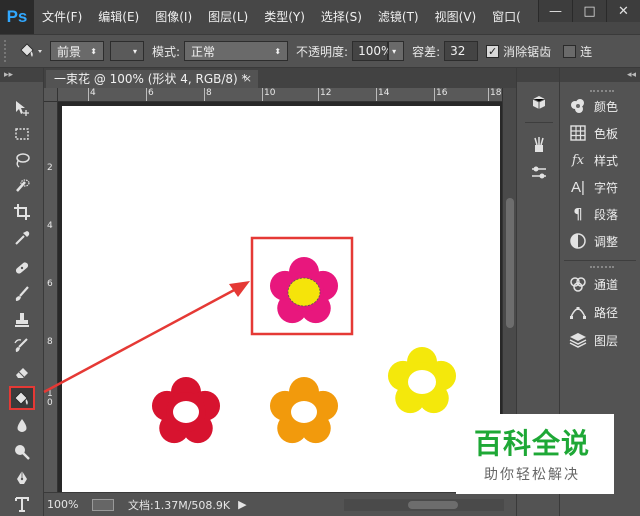 Image resolution: width=640 pixels, height=516 pixels. Describe the element at coordinates (341, 17) in the screenshot. I see `menu-select: 选择(S)` at that location.